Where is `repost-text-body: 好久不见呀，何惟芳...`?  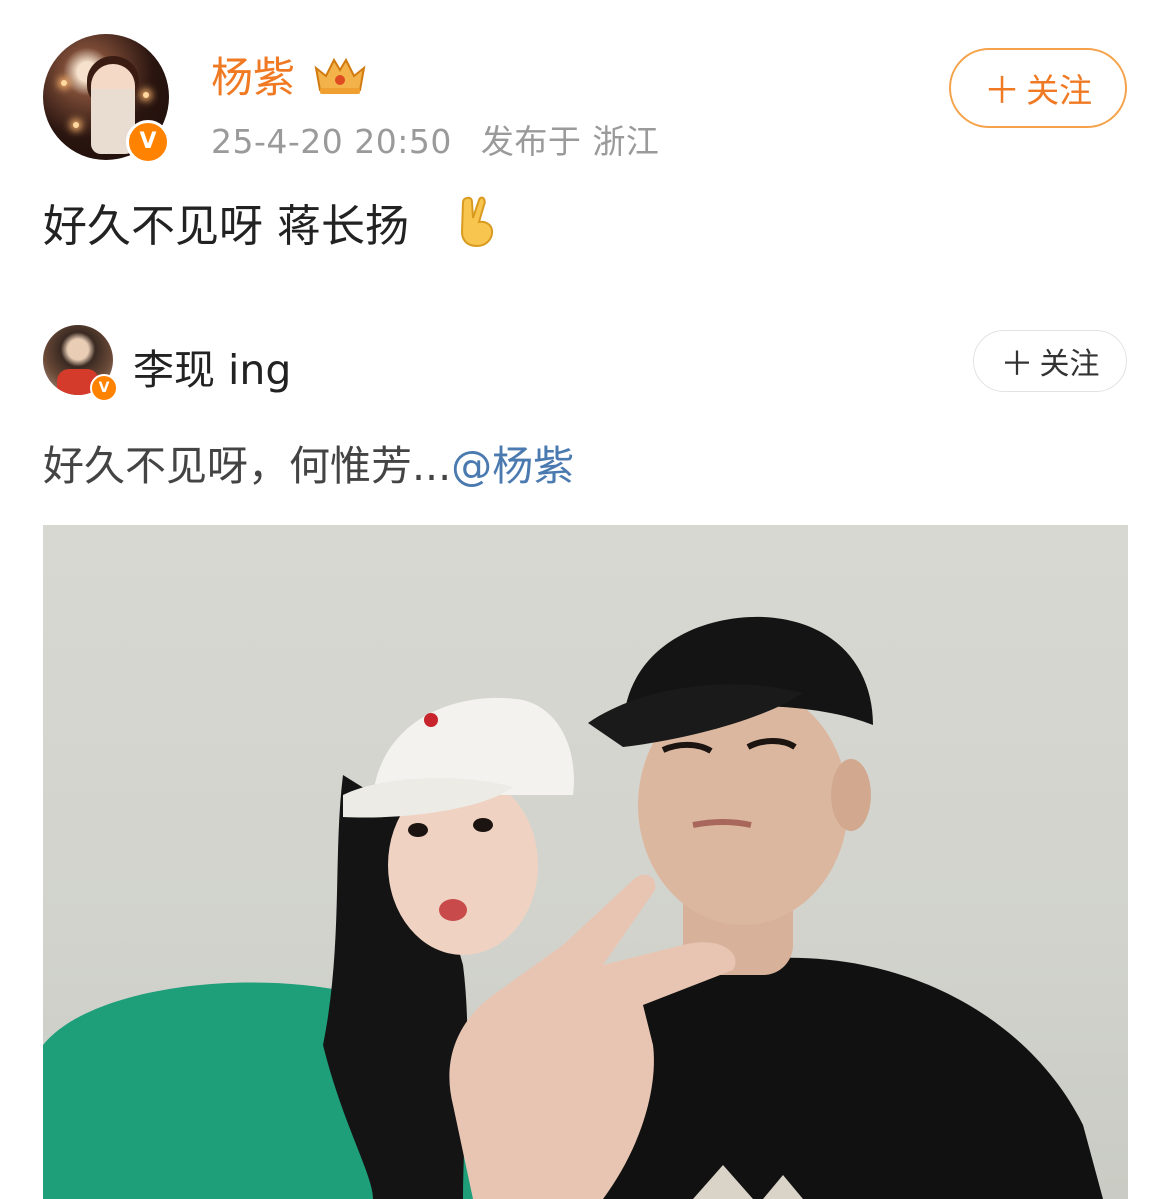 repost-text-body: 好久不见呀，何惟芳... is located at coordinates (247, 466).